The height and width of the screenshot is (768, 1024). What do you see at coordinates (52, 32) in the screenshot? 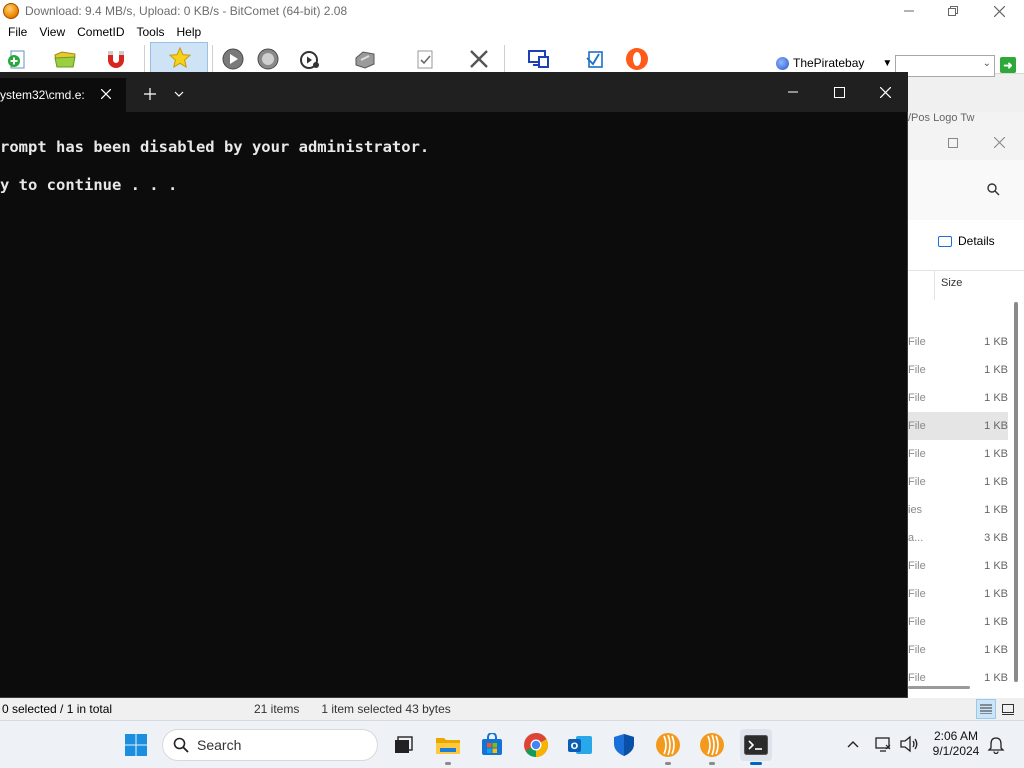
I see `menu-view: View` at bounding box center [52, 32].